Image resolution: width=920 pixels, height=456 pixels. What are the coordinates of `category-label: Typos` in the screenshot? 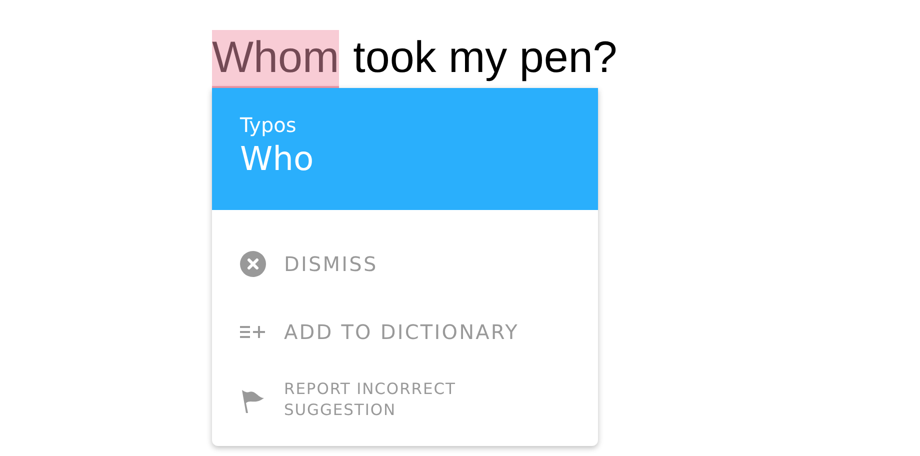 It's located at (269, 125).